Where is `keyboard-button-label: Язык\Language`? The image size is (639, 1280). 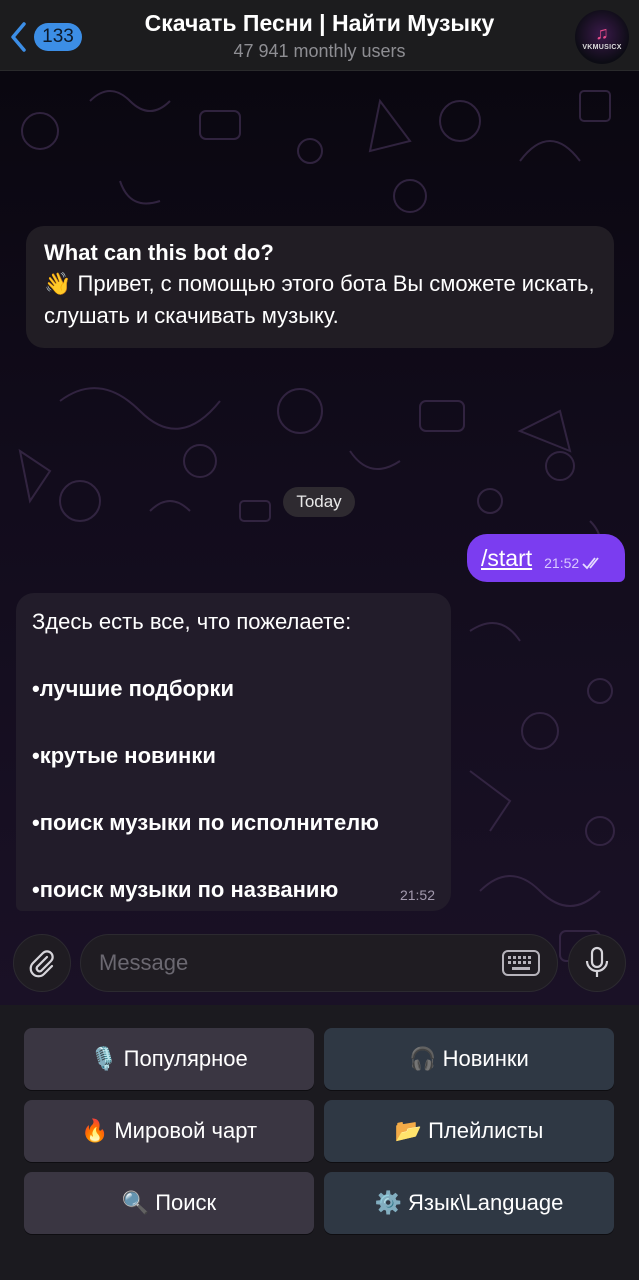 keyboard-button-label: Язык\Language is located at coordinates (485, 1202).